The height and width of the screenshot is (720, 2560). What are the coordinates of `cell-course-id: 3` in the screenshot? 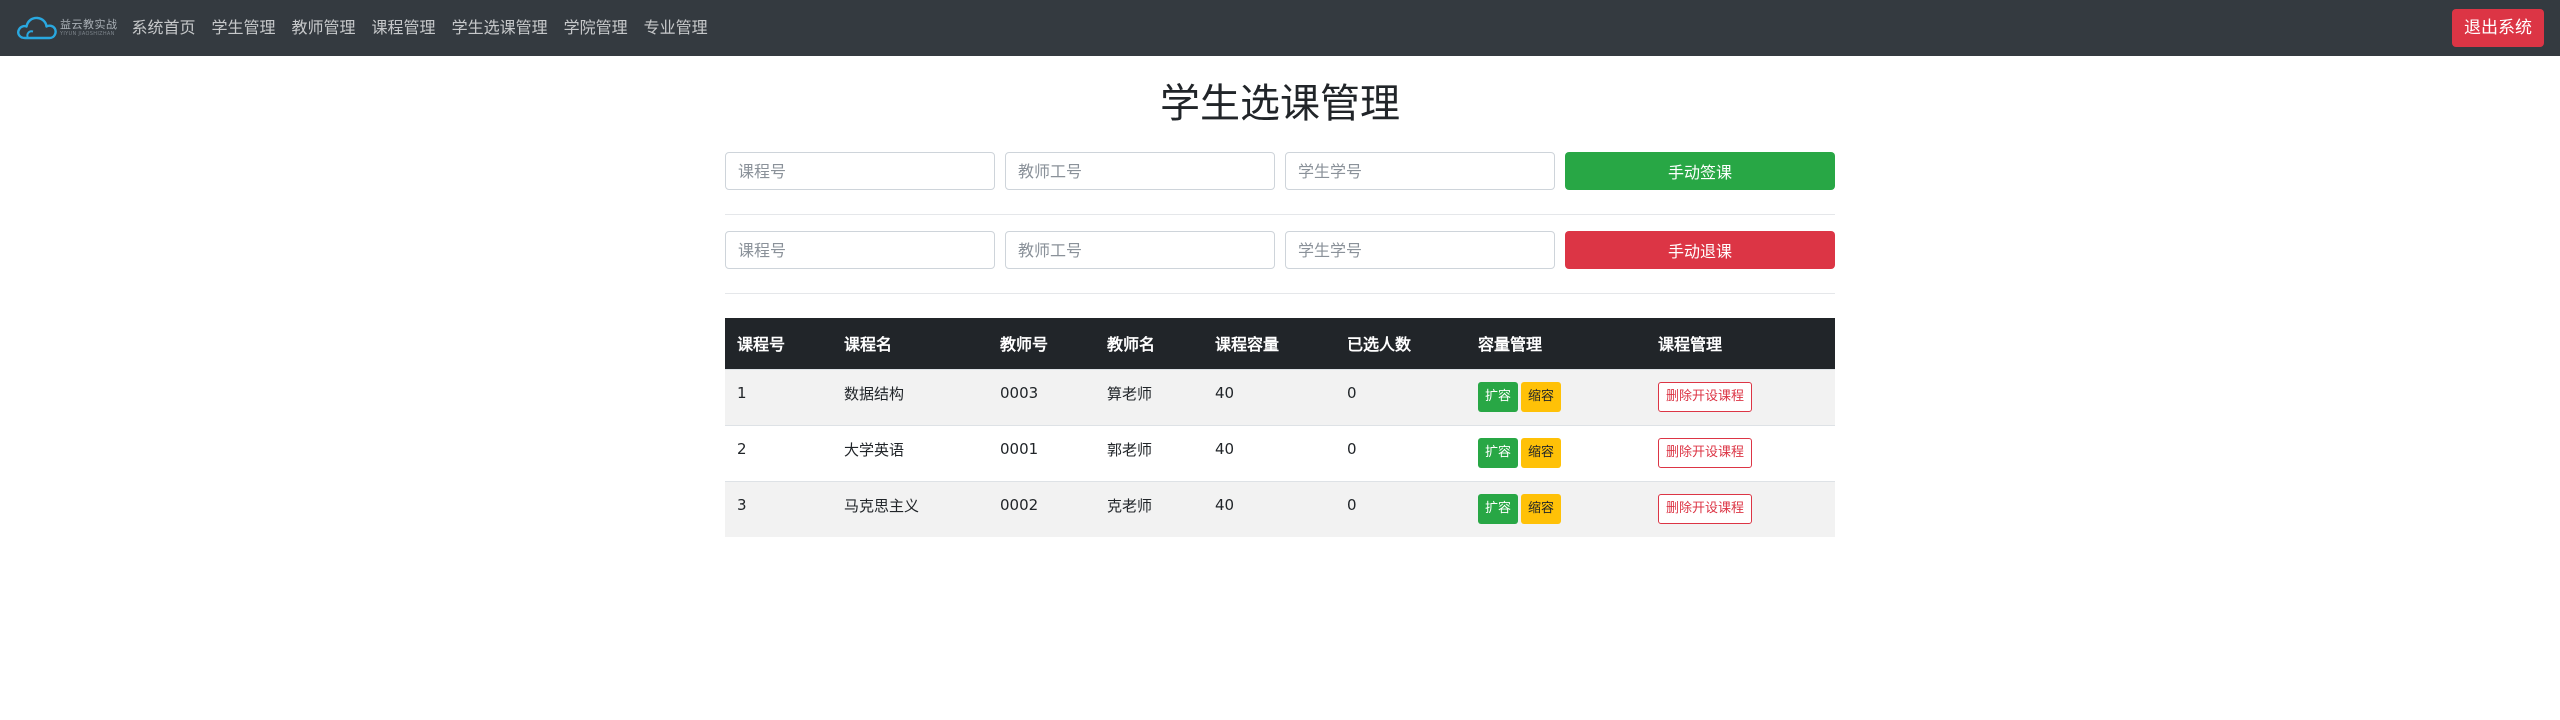 It's located at (778, 508).